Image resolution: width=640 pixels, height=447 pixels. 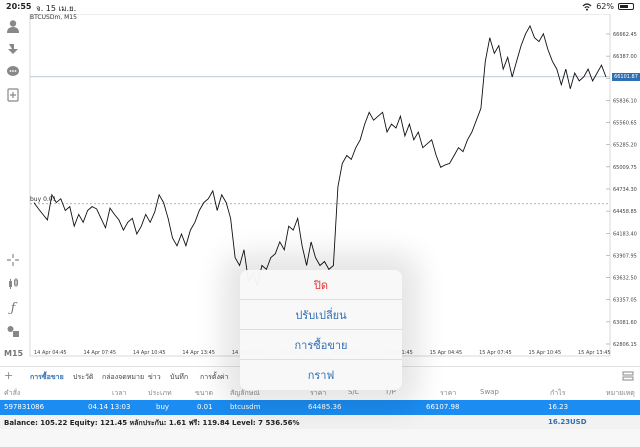 What do you see at coordinates (320, 7) in the screenshot?
I see `status-bar: 20:55 จ. 15 เม.ย. 62%` at bounding box center [320, 7].